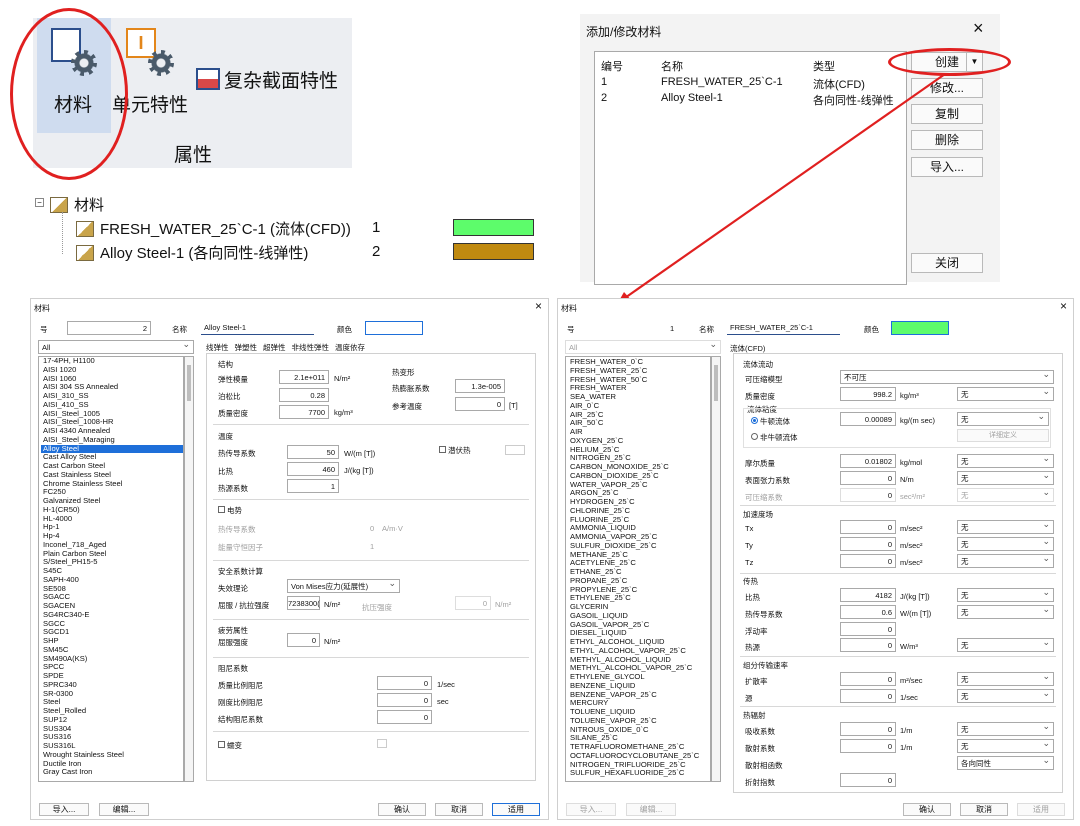 The image size is (1080, 826). What do you see at coordinates (639, 423) in the screenshot?
I see `list-item: AIR_50`C` at bounding box center [639, 423].